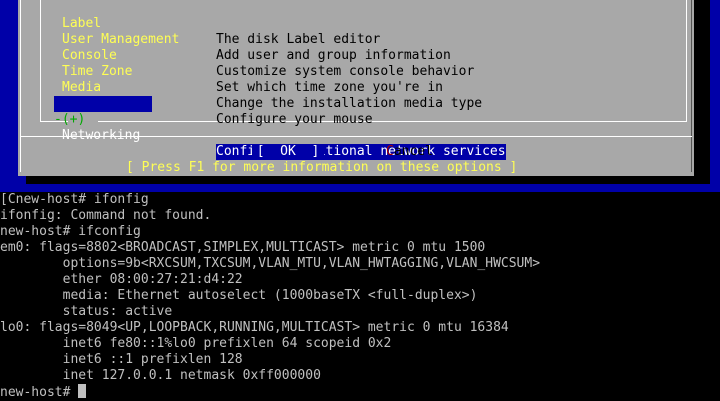 Image resolution: width=720 pixels, height=401 pixels. What do you see at coordinates (298, 39) in the screenshot?
I see `menu-item-description: The disk Label editor` at bounding box center [298, 39].